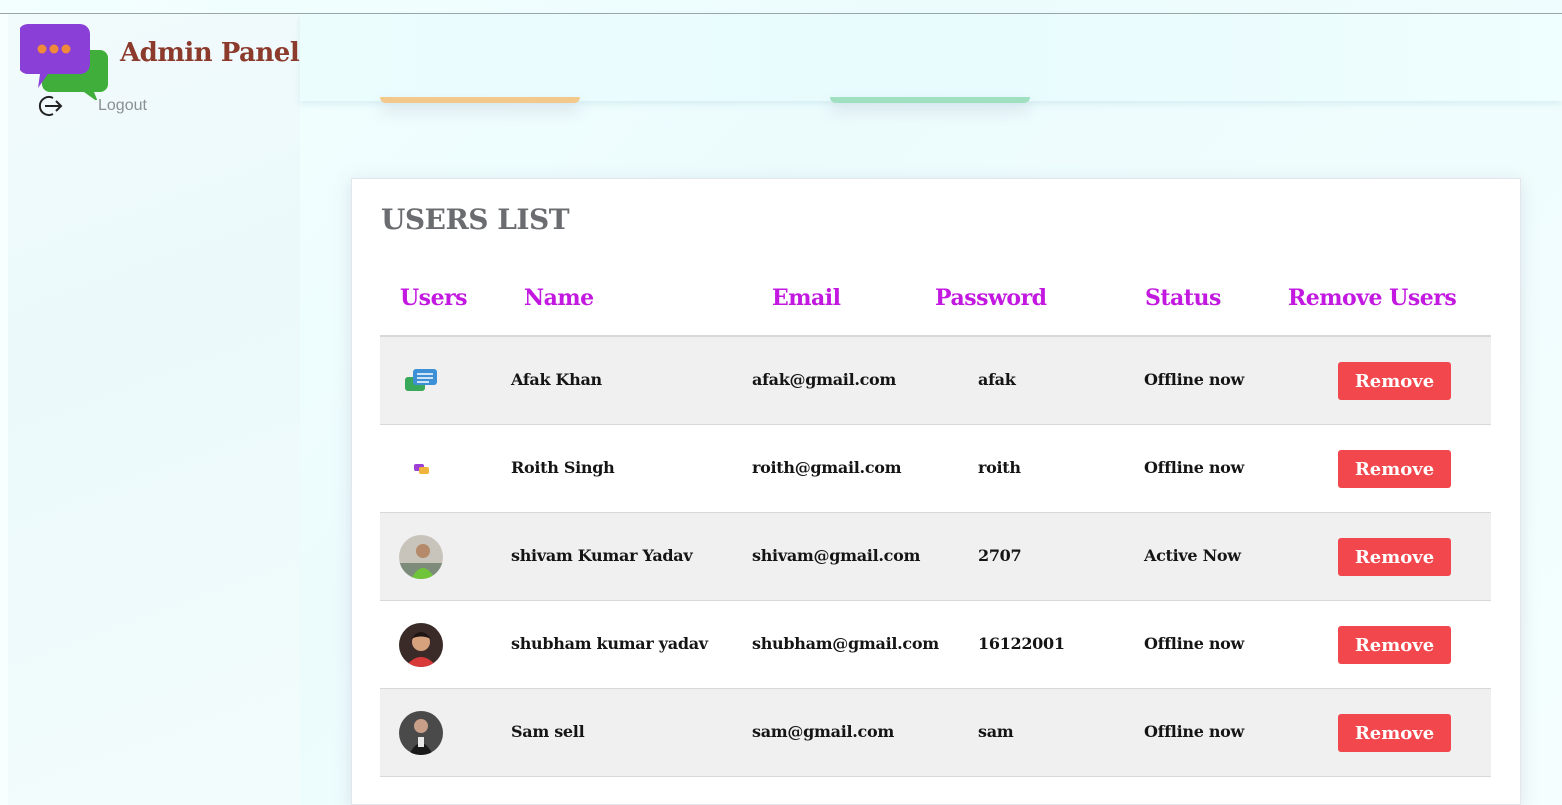  I want to click on user-password: 16122001, so click(1021, 643).